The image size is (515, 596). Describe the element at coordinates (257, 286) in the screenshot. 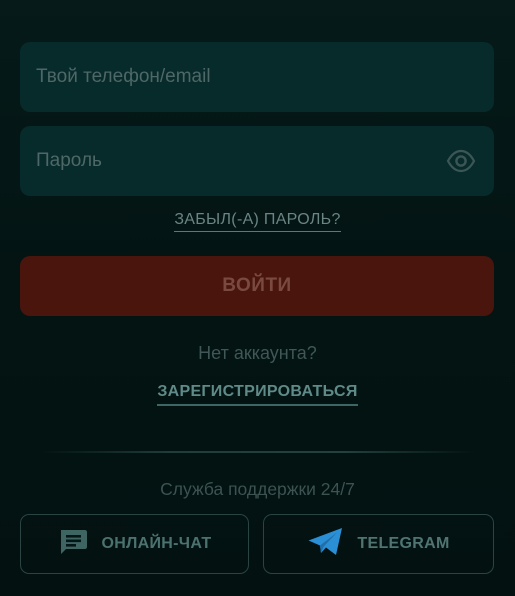

I see `login-button: ВОЙТИ` at that location.